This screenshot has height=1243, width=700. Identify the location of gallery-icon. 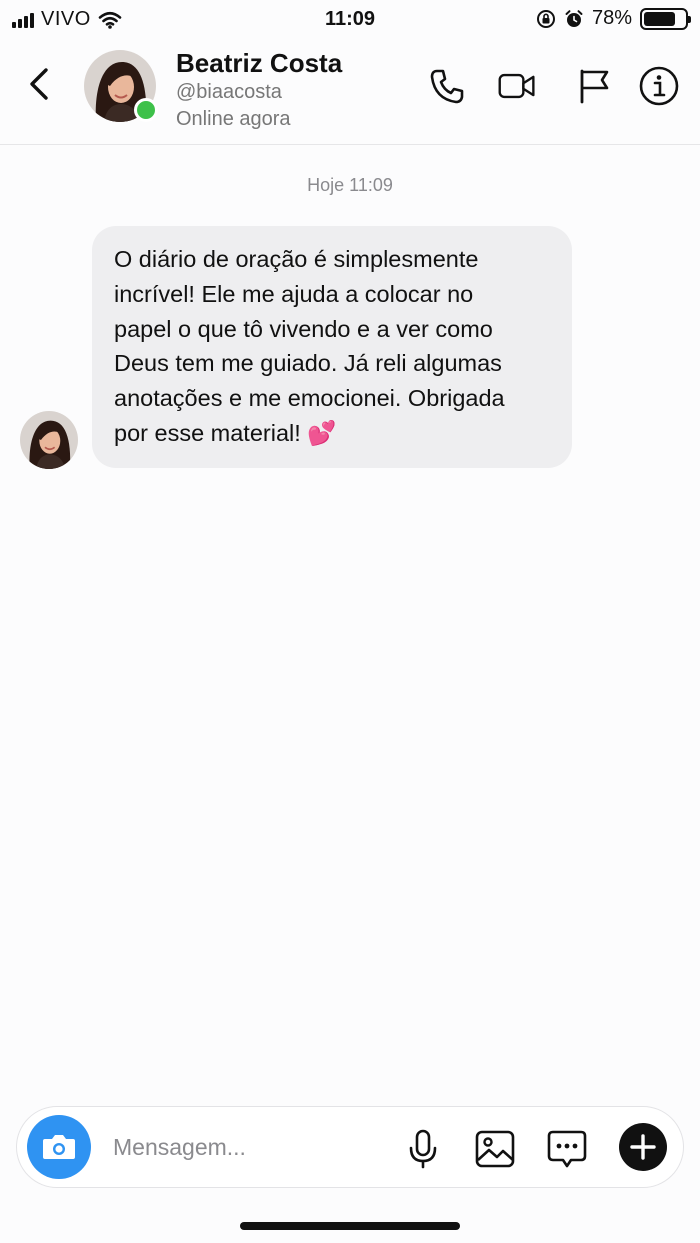
(495, 1149).